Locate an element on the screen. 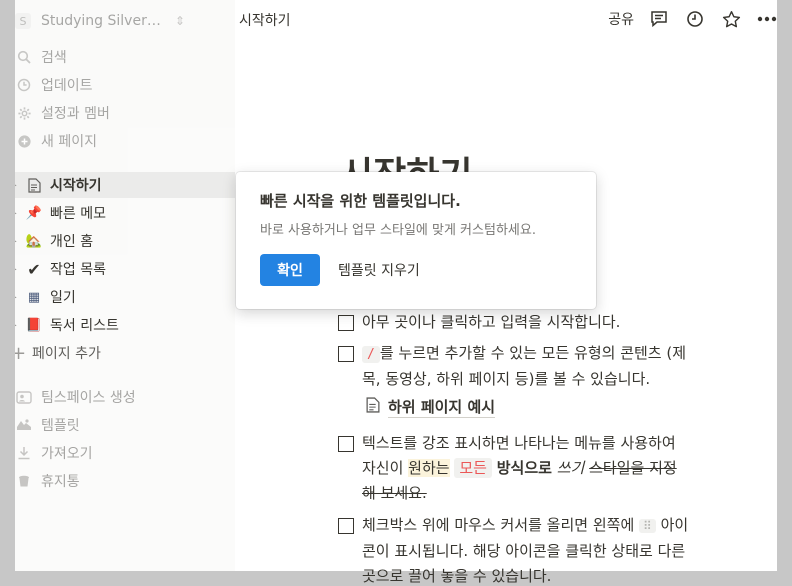 The image size is (792, 586). sidebar-item-create-teamspace: 팀스페이스 생성 is located at coordinates (125, 397).